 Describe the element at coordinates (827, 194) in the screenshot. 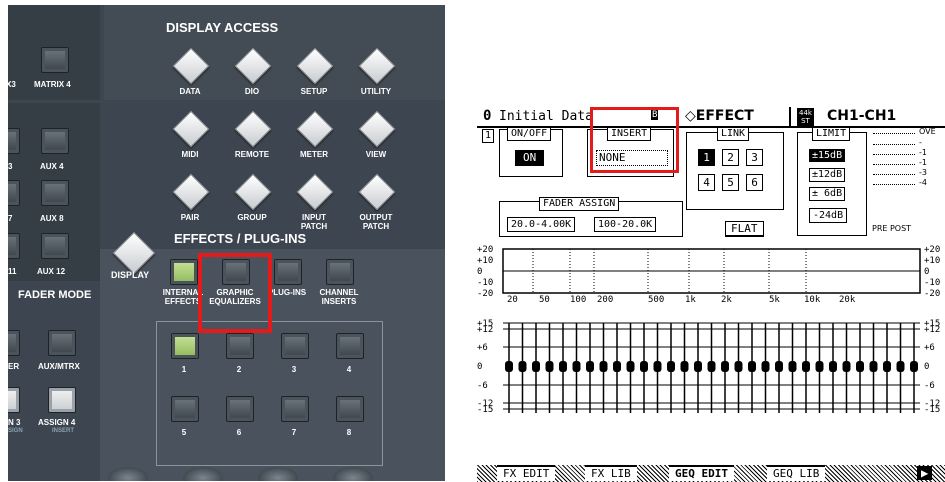

I see `limit-6db-button: ± 6dB` at that location.